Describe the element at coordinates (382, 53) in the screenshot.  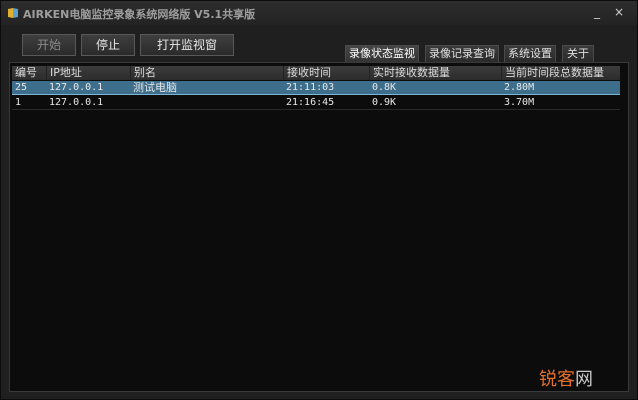
I see `tab-recording-status: 录像状态监视` at that location.